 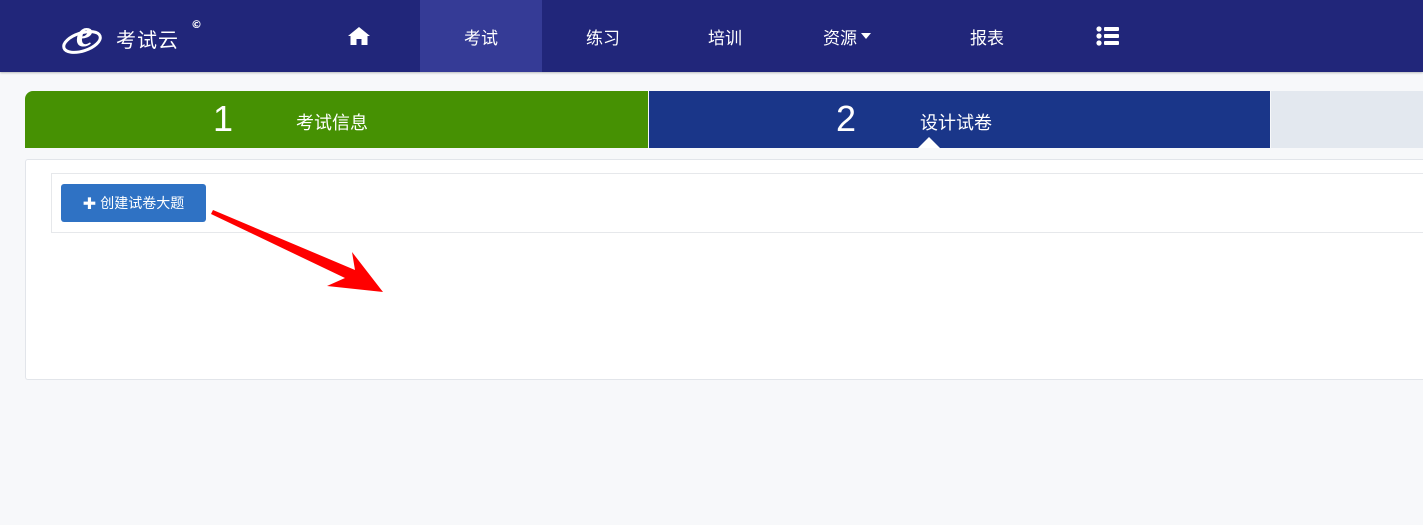 I want to click on nav-reports: 报表, so click(x=987, y=36).